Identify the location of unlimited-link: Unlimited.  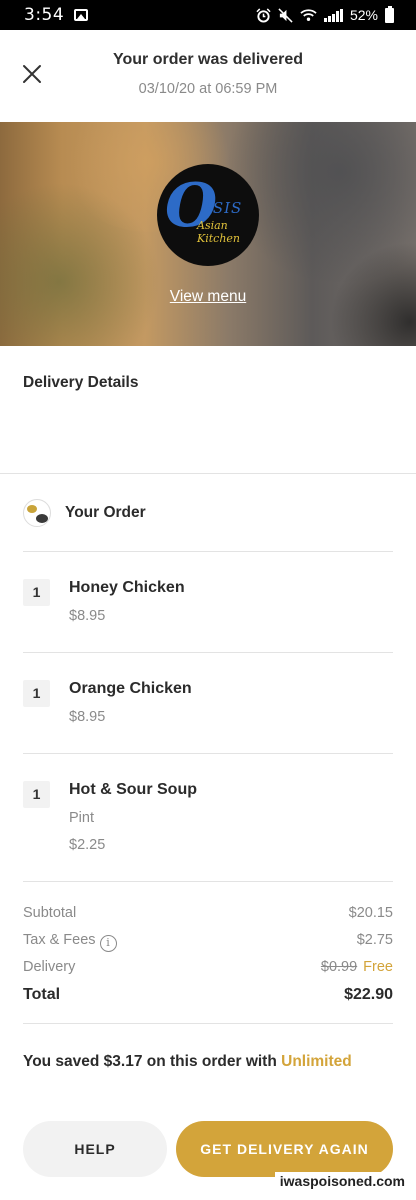
(316, 1061).